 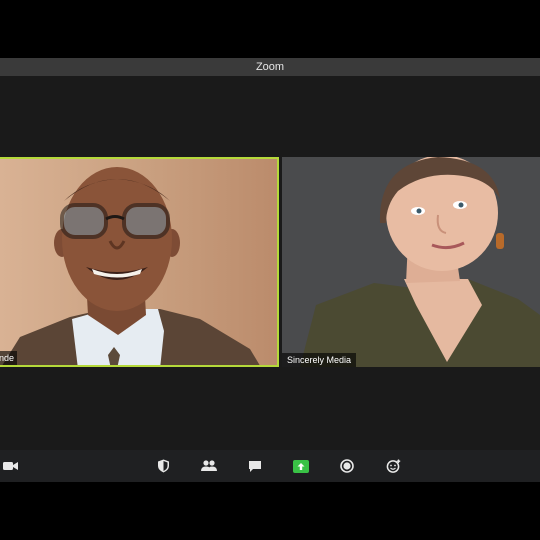 I want to click on video-button, so click(x=11, y=466).